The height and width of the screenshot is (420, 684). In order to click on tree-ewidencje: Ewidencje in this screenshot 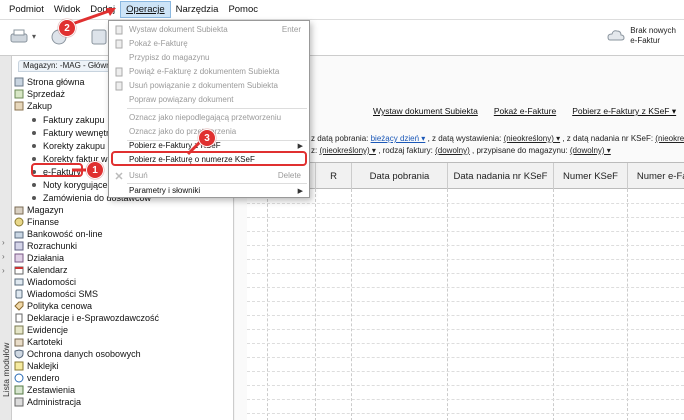, I will do `click(41, 330)`.